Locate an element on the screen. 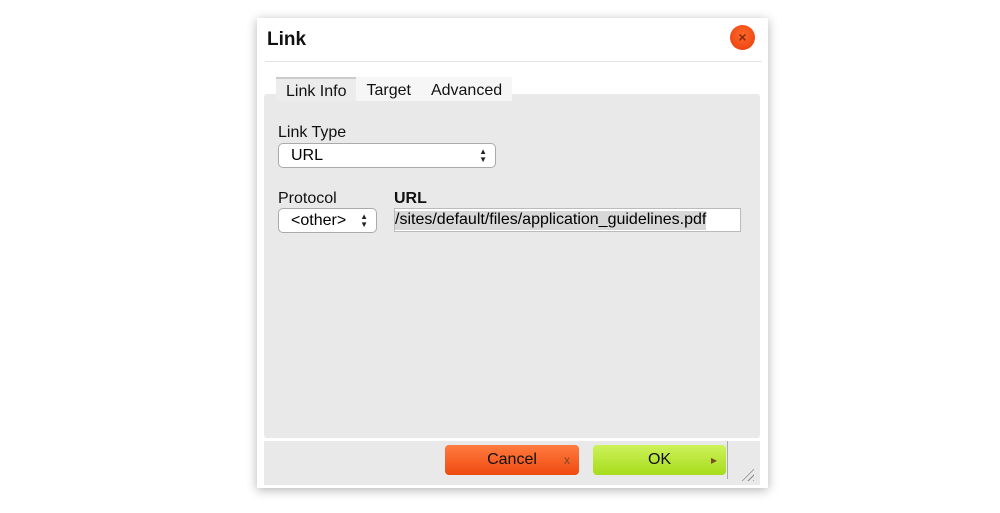 This screenshot has height=513, width=1000. protocol-select: <other> ▲ ▼ is located at coordinates (327, 220).